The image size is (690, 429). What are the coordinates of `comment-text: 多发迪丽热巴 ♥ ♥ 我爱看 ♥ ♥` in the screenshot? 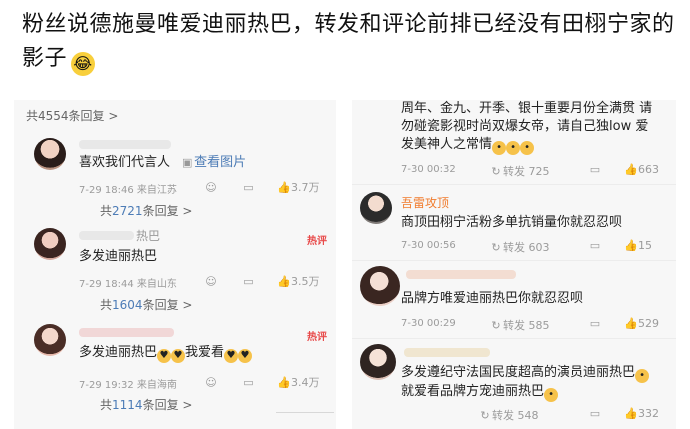 It's located at (166, 353).